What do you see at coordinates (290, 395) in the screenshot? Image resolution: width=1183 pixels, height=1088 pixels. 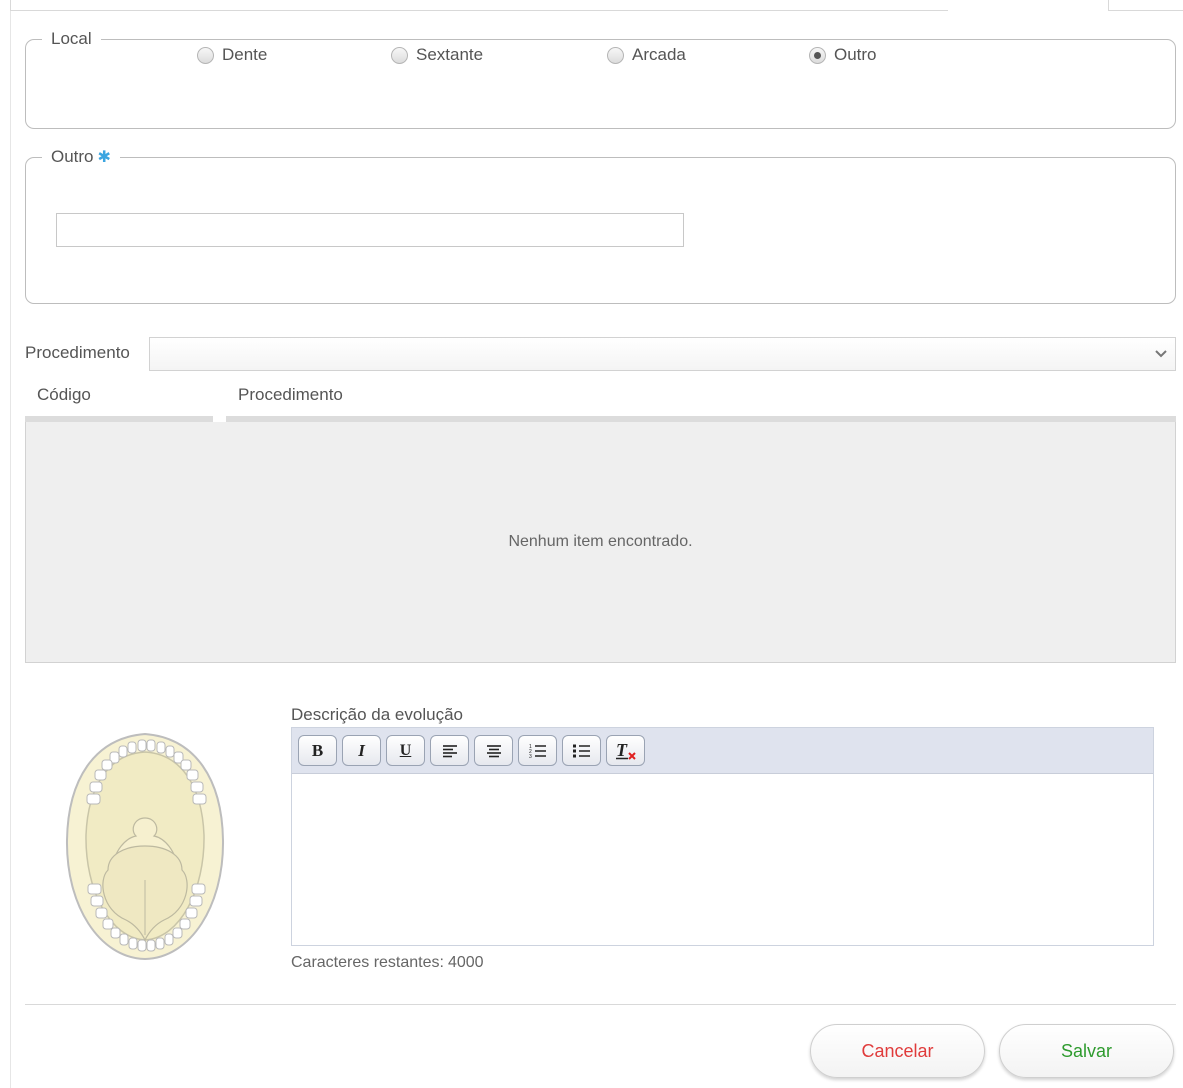 I see `column-header-procedimento: Procedimento` at bounding box center [290, 395].